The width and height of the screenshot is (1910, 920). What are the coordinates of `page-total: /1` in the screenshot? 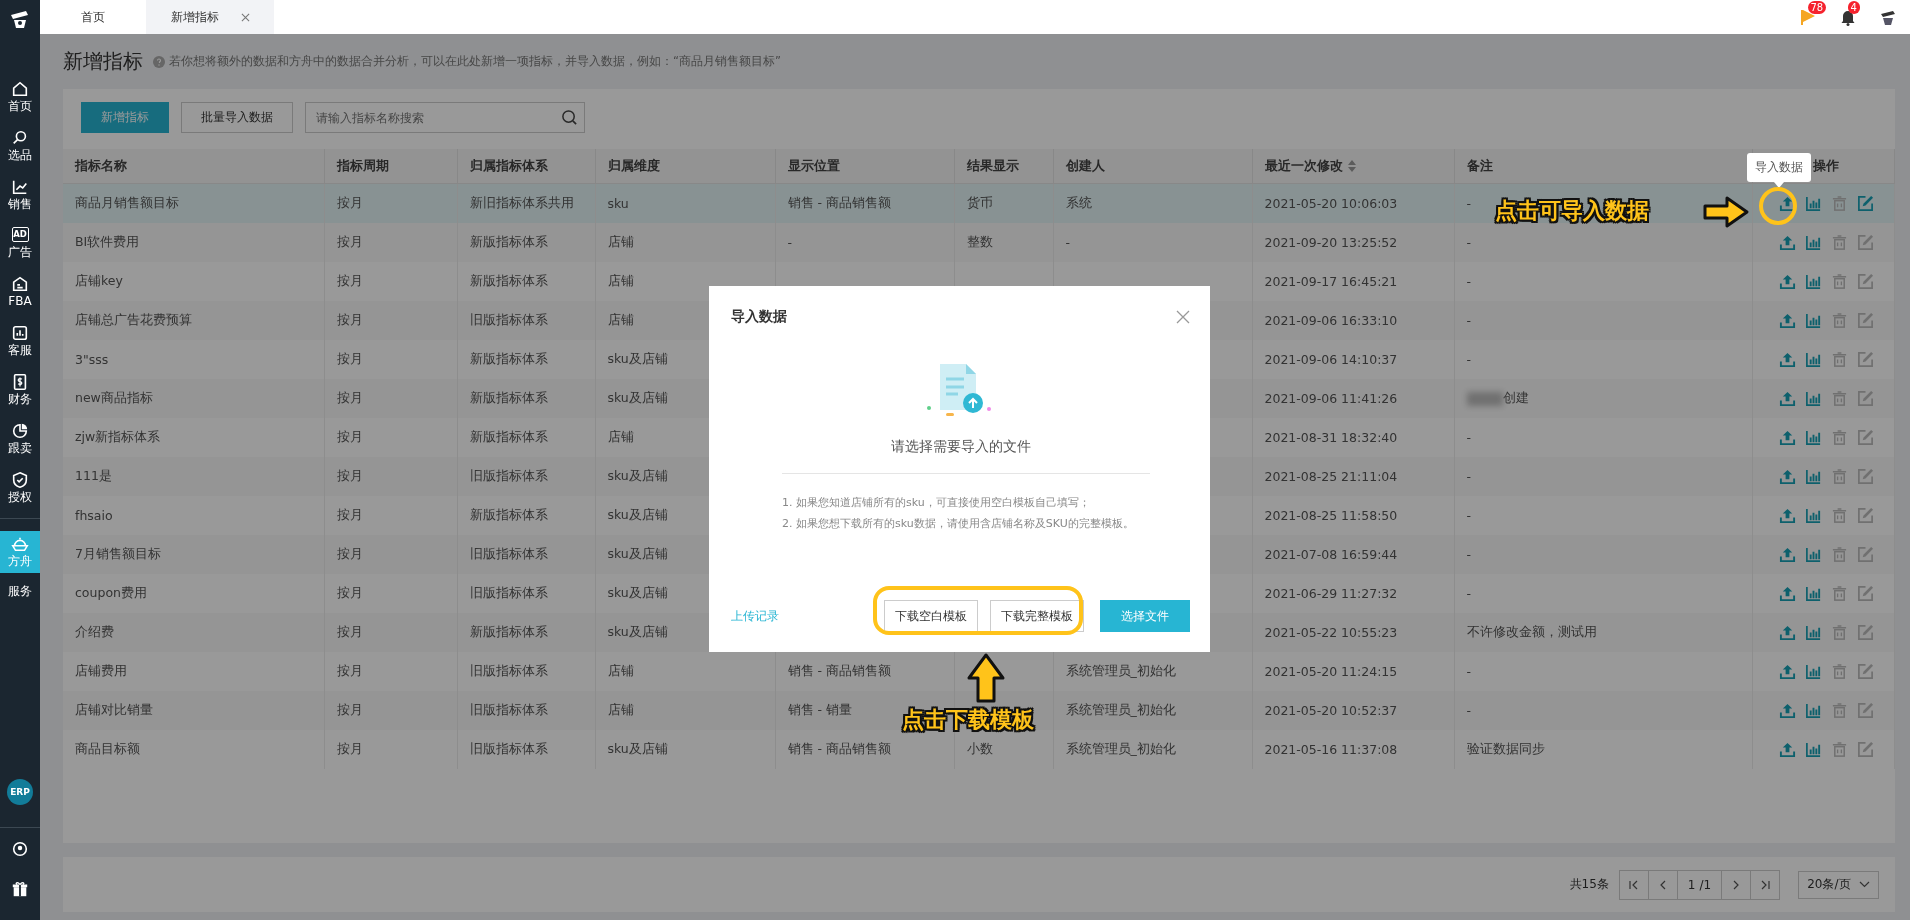 It's located at (1705, 884).